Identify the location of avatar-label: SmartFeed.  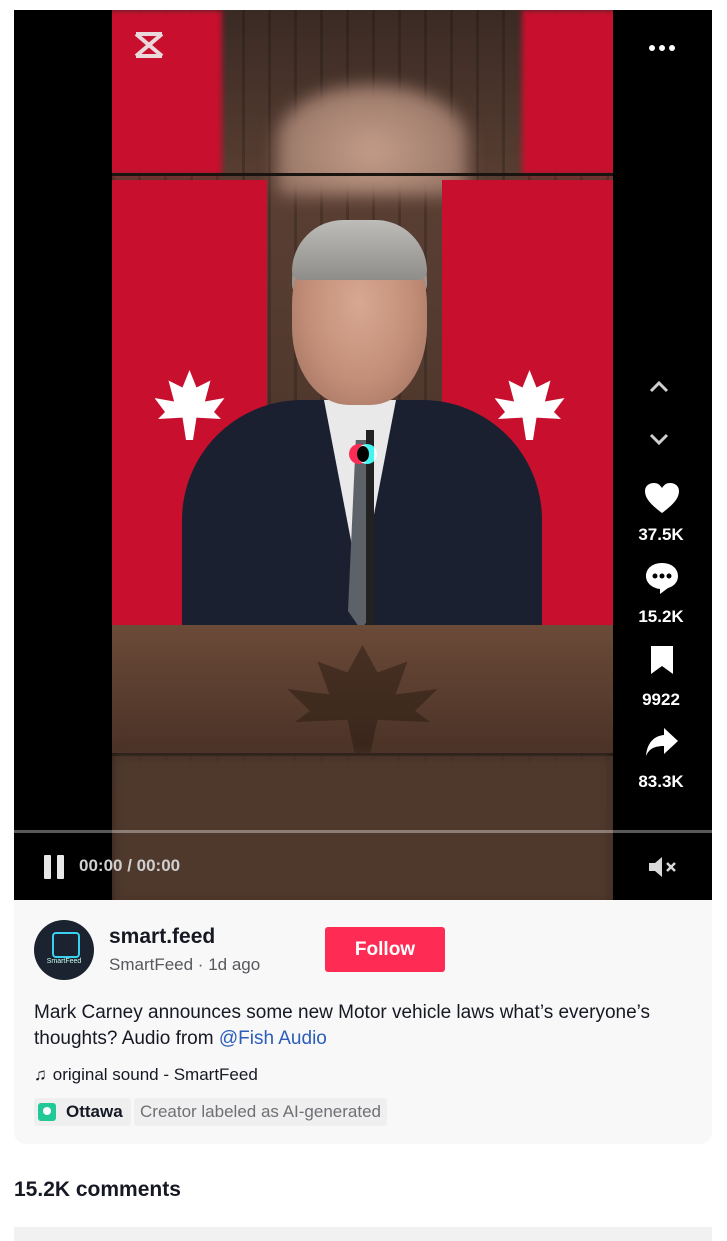
(64, 961).